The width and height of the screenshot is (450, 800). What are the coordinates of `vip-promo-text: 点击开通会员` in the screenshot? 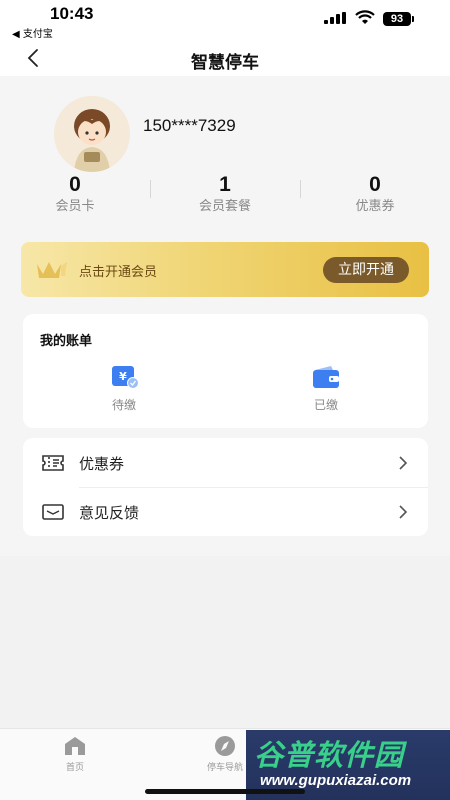 It's located at (118, 272).